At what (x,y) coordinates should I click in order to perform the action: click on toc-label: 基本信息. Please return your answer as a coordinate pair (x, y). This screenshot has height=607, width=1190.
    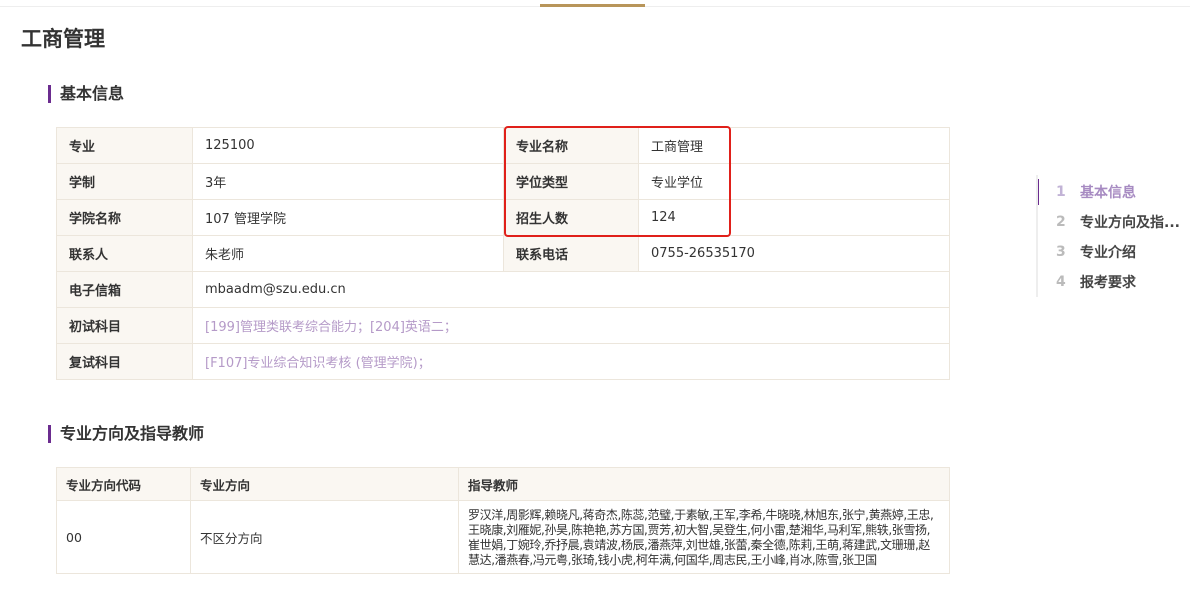
    Looking at the image, I should click on (1108, 193).